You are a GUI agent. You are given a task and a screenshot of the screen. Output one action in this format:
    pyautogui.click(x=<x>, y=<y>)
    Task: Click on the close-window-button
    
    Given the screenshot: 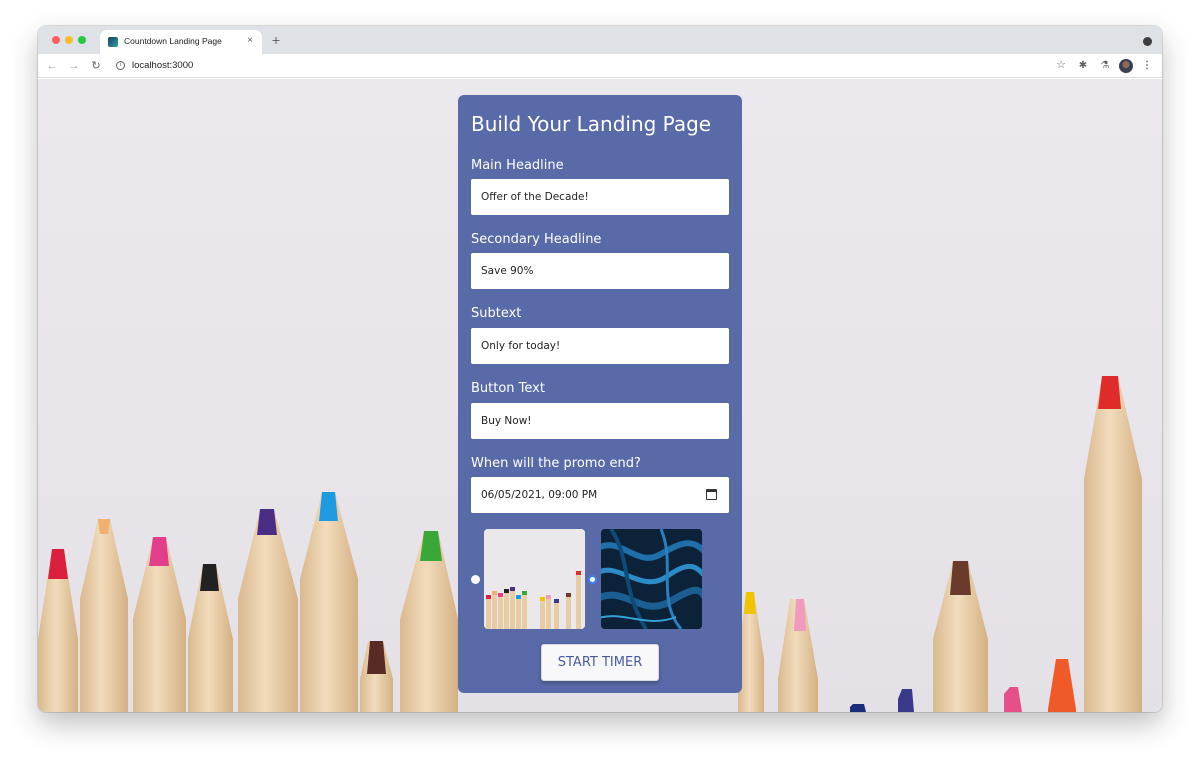 What is the action you would take?
    pyautogui.click(x=56, y=40)
    